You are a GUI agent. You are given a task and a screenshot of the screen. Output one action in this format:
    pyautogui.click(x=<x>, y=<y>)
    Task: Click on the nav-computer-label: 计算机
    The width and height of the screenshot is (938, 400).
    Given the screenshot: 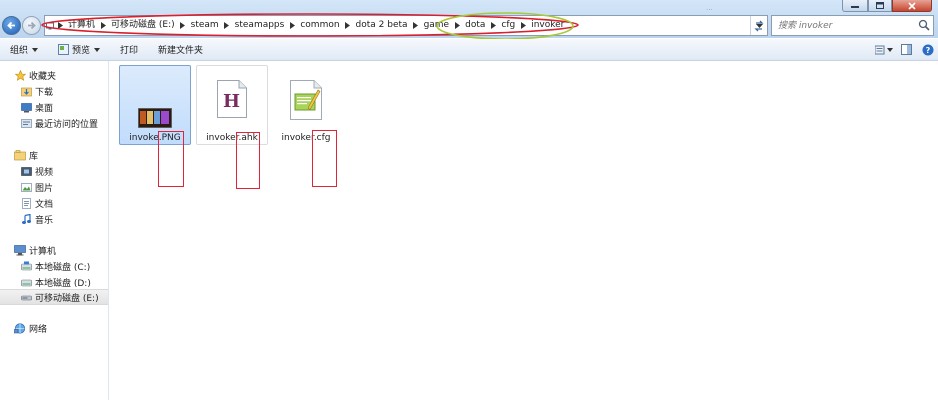 What is the action you would take?
    pyautogui.click(x=43, y=251)
    